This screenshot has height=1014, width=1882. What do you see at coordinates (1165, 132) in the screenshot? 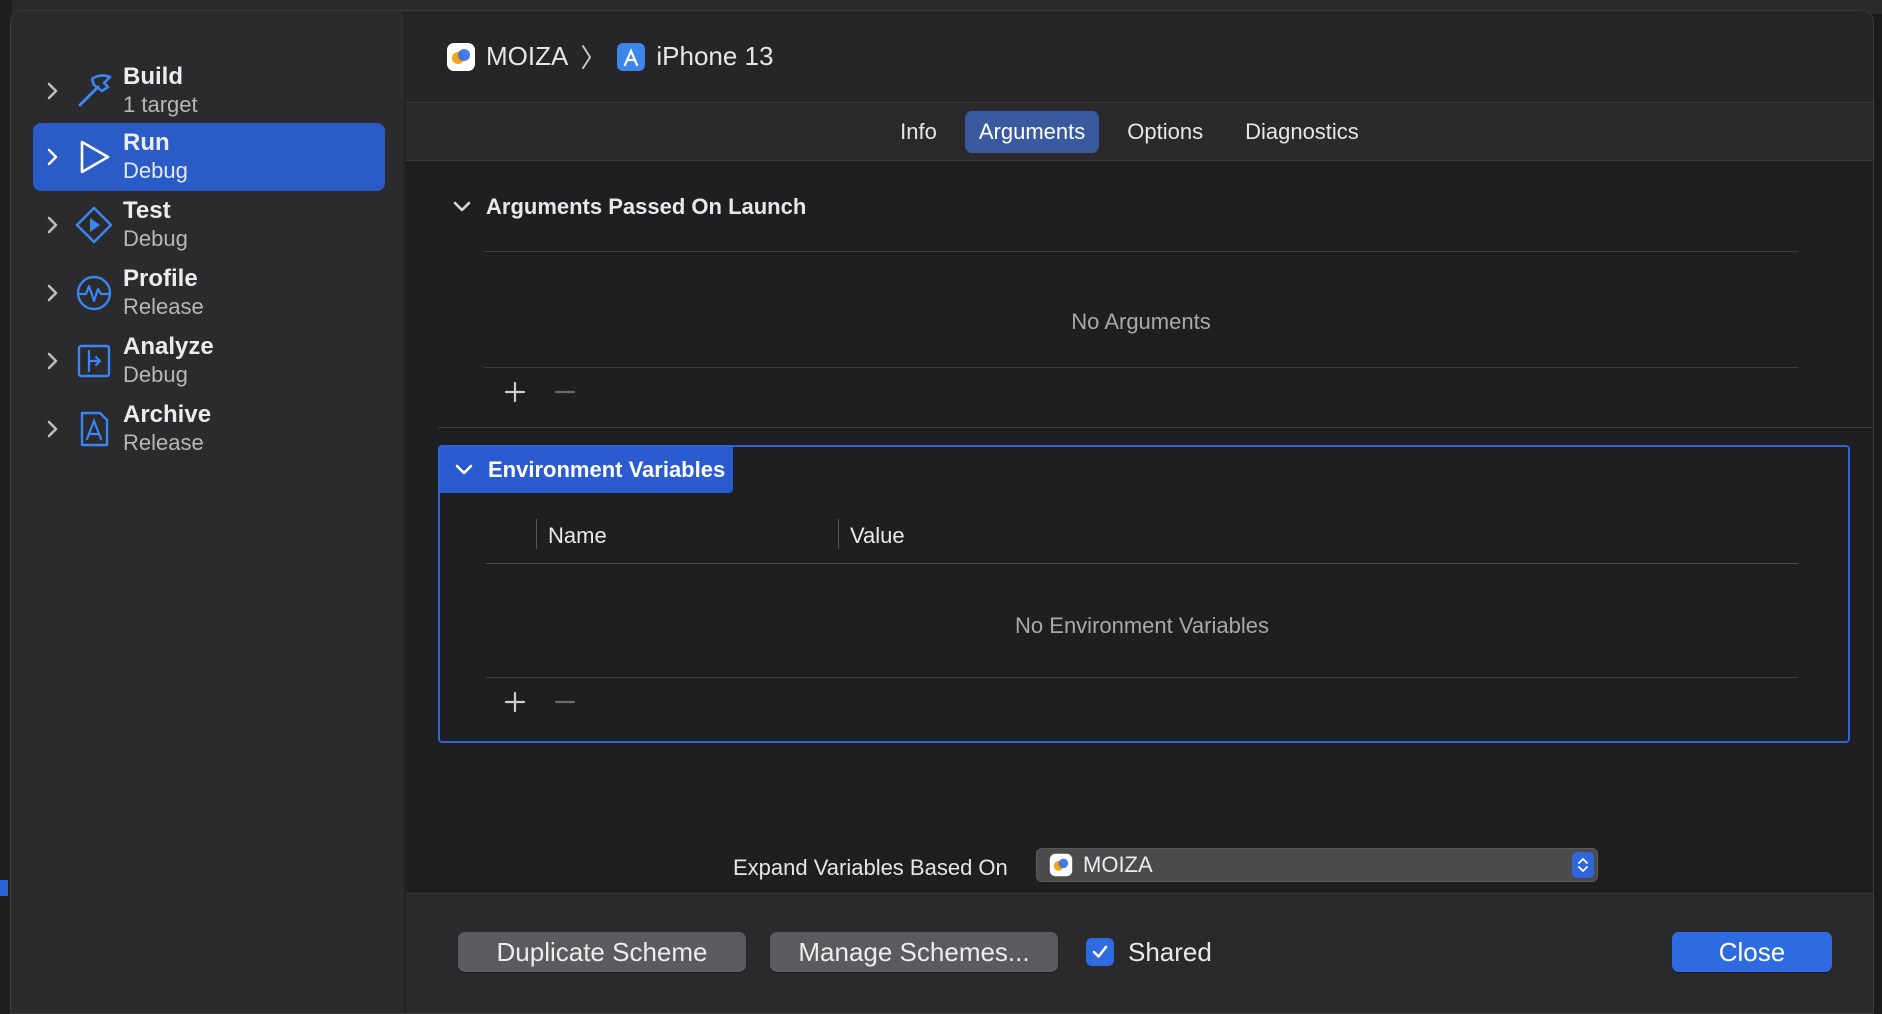
I see `tab-options: Options` at bounding box center [1165, 132].